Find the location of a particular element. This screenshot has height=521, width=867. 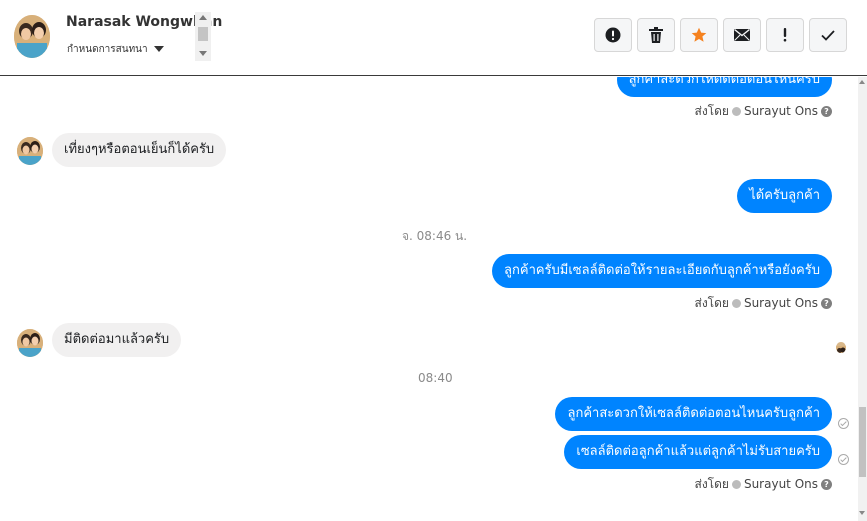

mark-spam-button is located at coordinates (613, 35).